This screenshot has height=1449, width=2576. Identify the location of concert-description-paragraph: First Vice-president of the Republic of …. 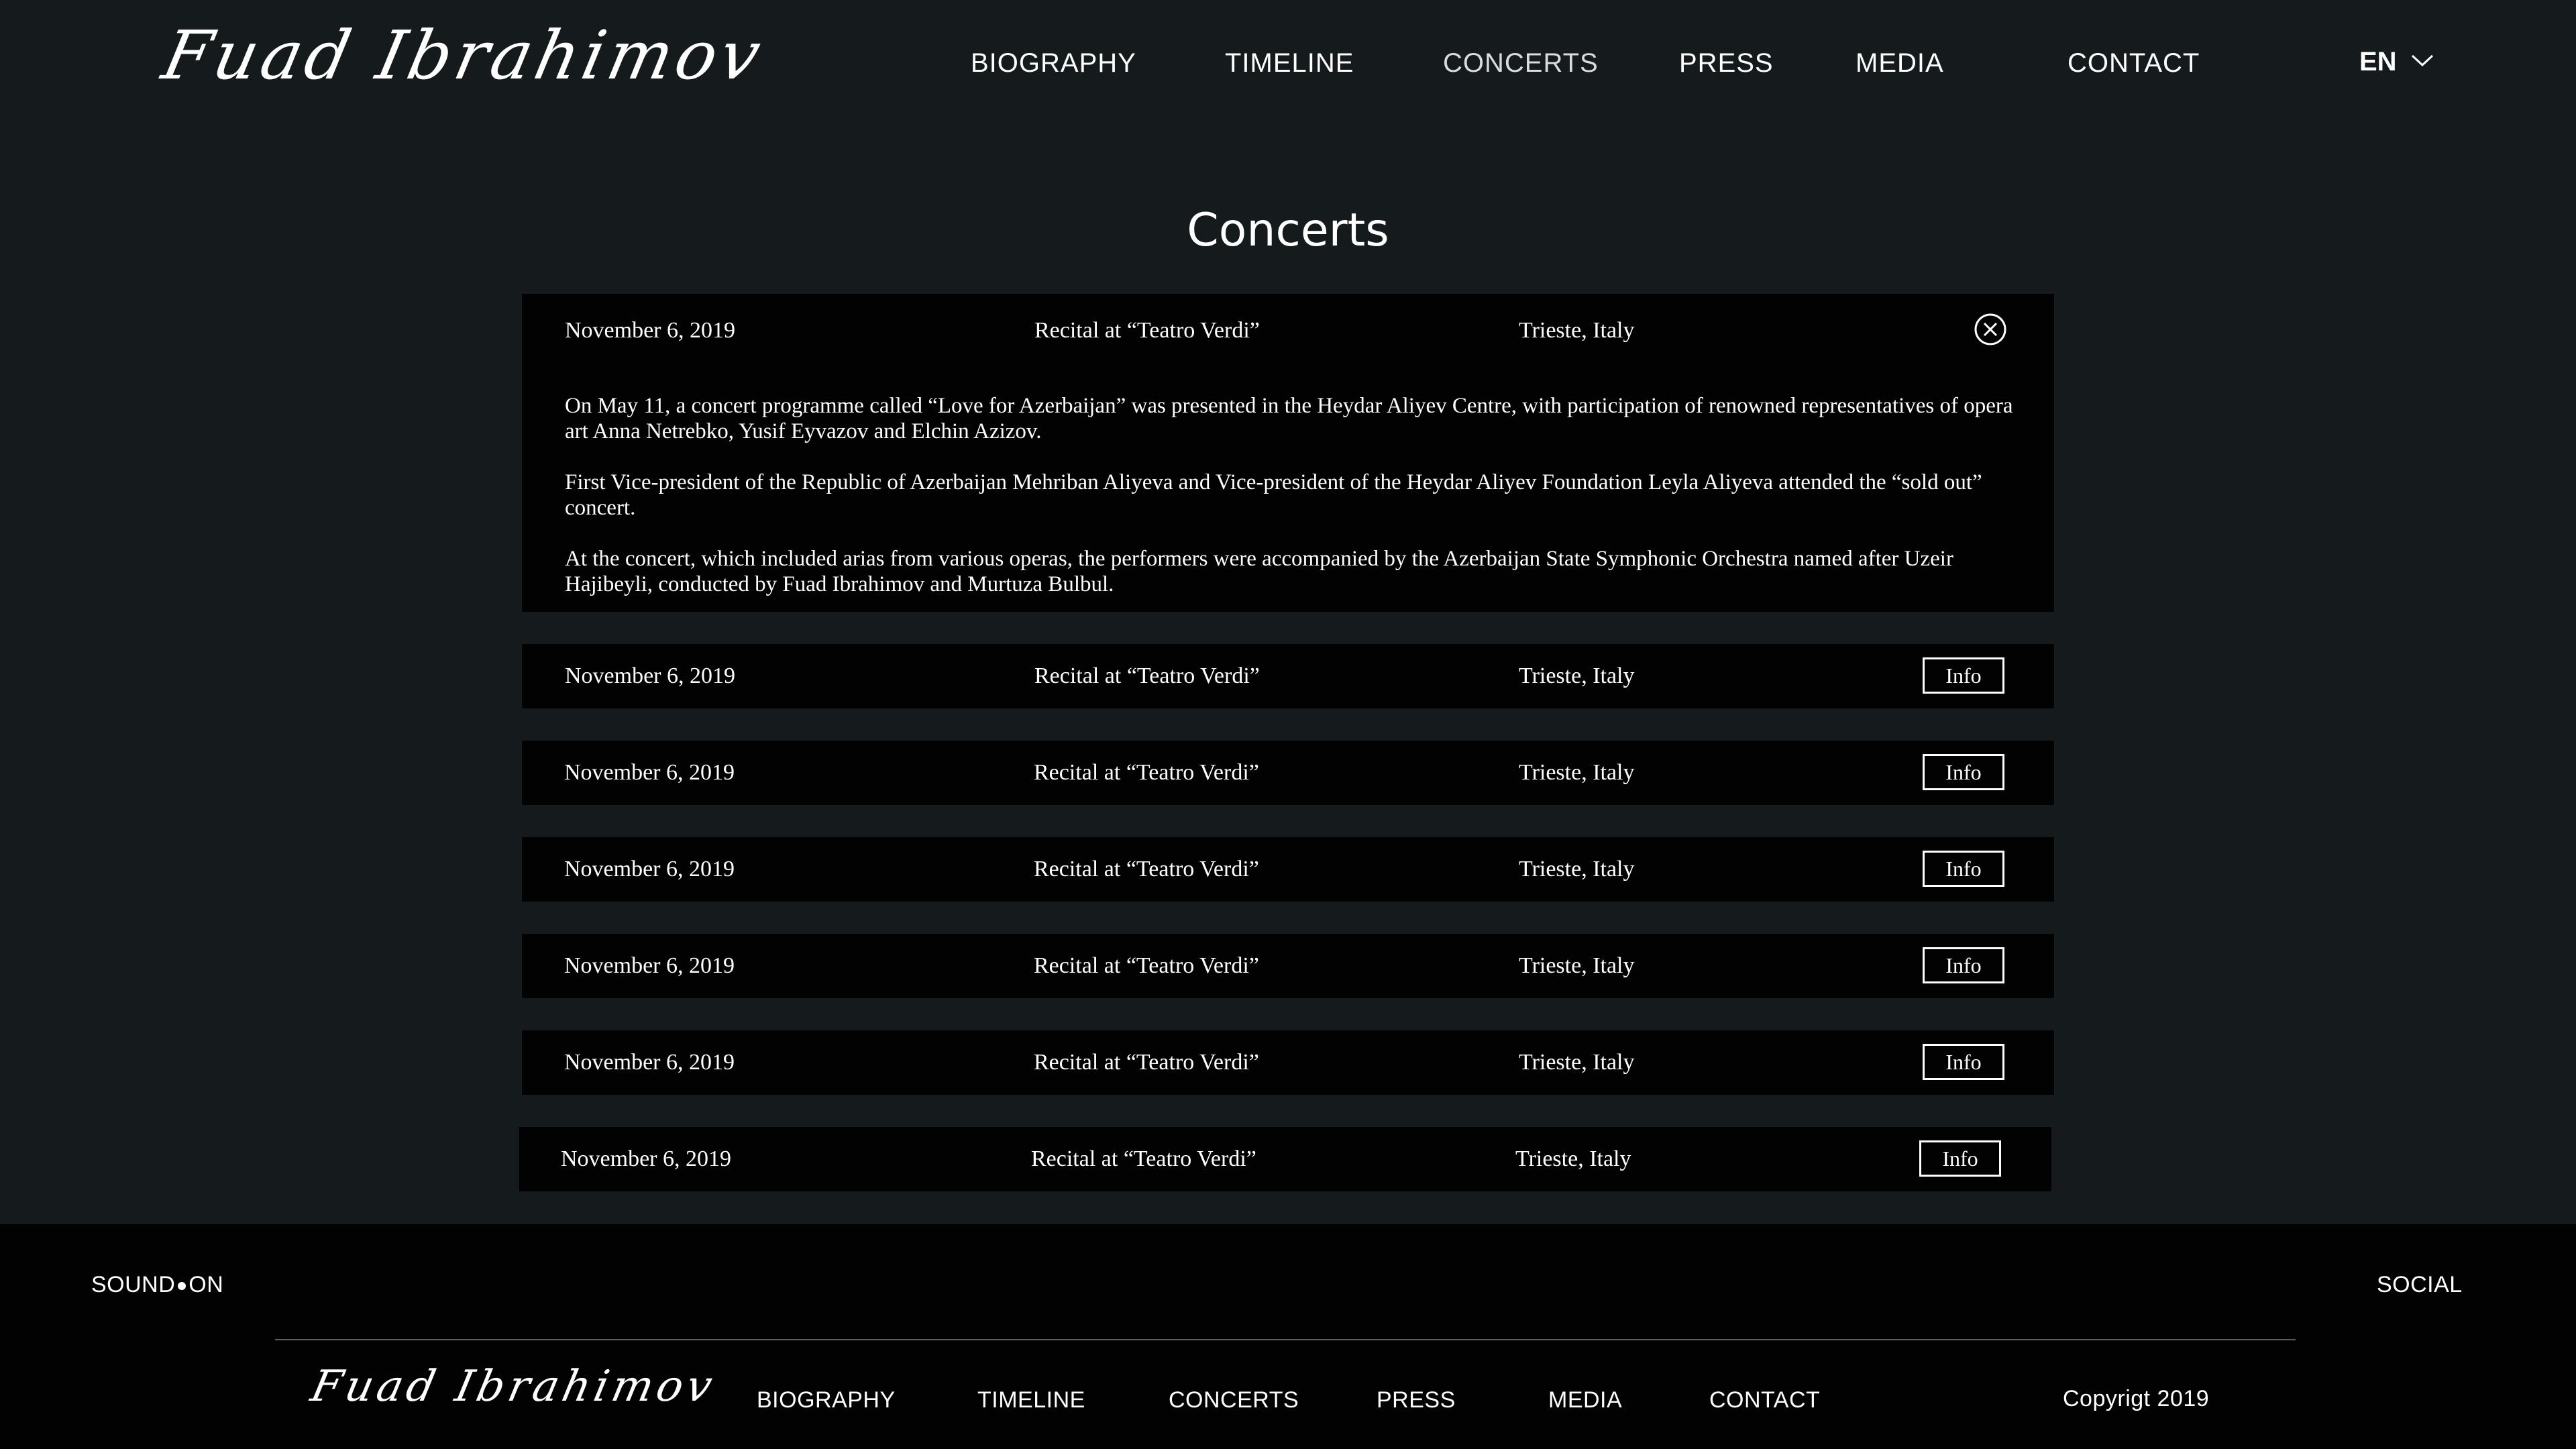
(1273, 495).